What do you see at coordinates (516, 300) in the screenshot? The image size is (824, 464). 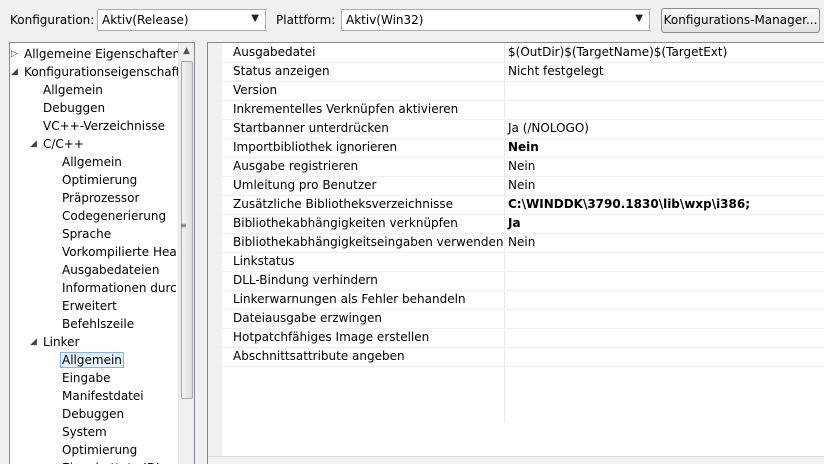 I see `property-row: Linkerwarnungen als Fehler behandeln` at bounding box center [516, 300].